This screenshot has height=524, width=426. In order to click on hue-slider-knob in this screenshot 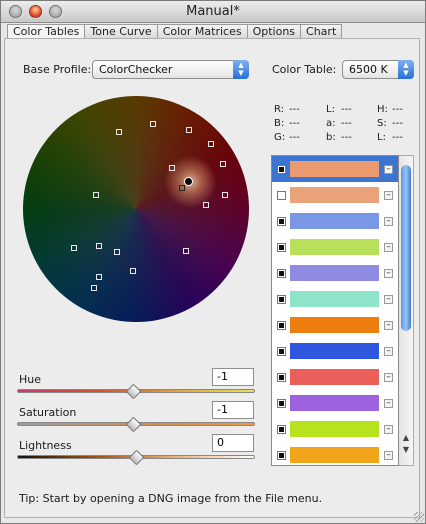, I will do `click(133, 391)`.